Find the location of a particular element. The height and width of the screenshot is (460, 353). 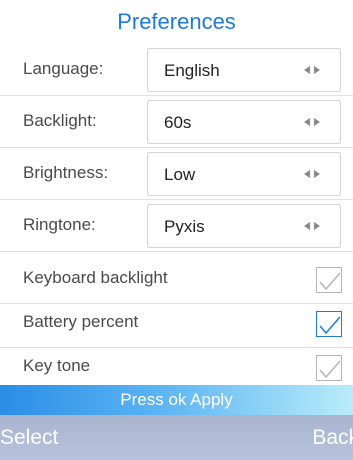

setting-row-backlight: Backlight: 60s is located at coordinates (176, 122).